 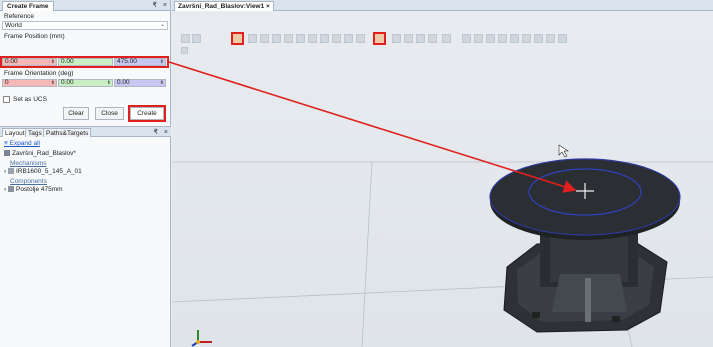 What do you see at coordinates (29, 83) in the screenshot?
I see `orientation-x-input: 0 ⬍` at bounding box center [29, 83].